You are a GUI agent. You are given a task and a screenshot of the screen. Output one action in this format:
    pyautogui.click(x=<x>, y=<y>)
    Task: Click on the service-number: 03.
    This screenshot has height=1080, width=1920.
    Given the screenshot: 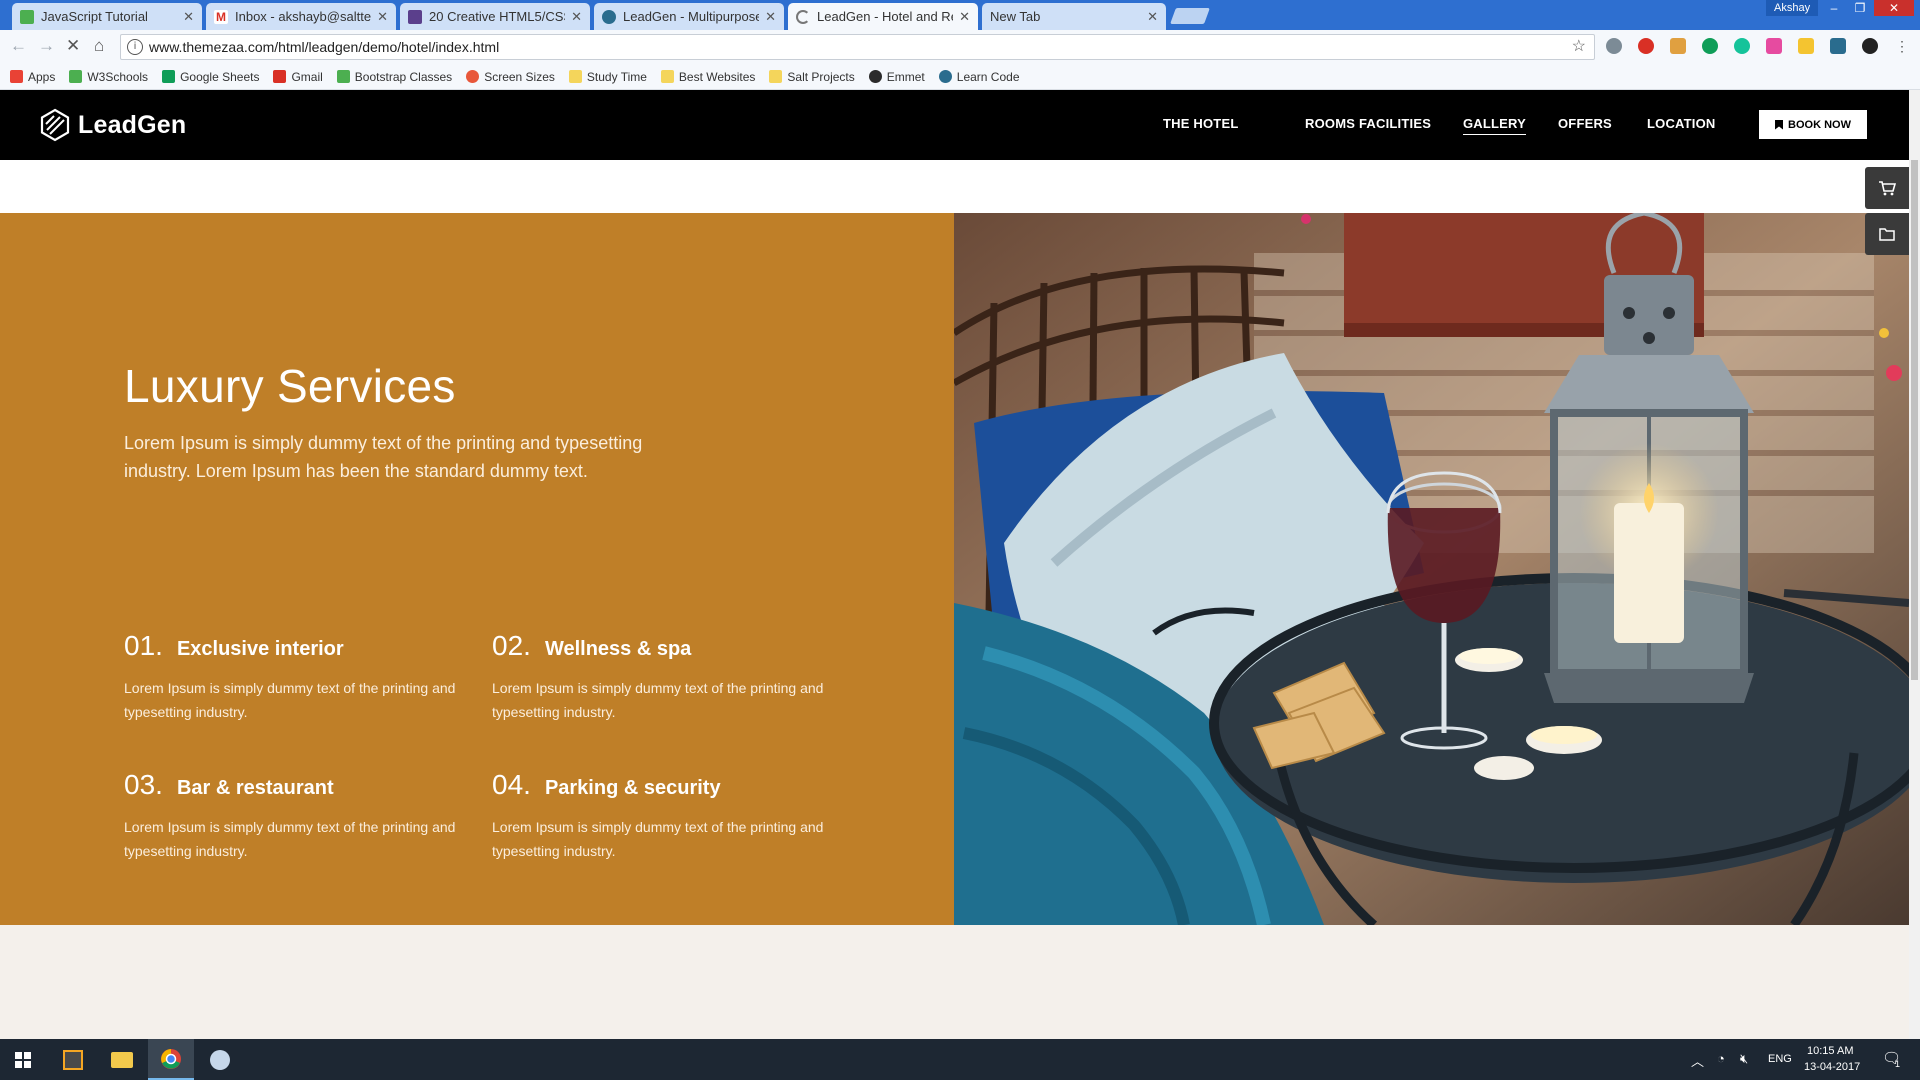 What is the action you would take?
    pyautogui.click(x=143, y=784)
    